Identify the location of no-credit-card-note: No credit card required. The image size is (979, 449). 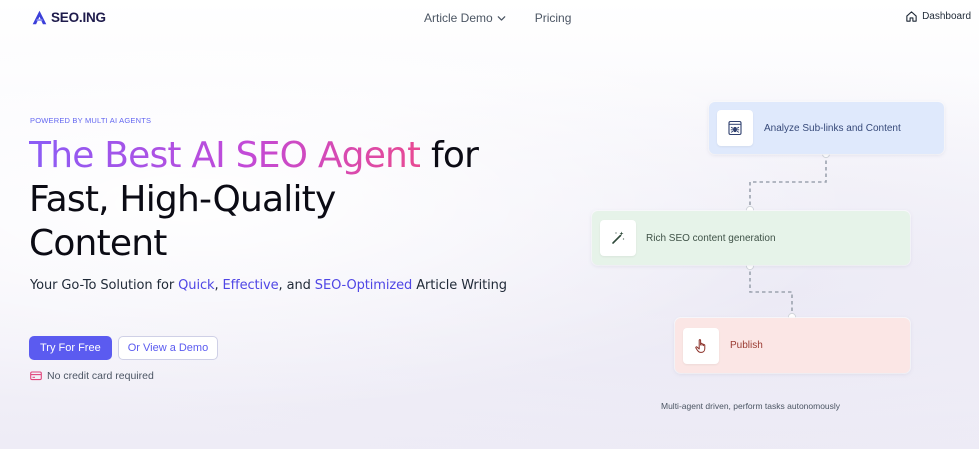
(92, 376).